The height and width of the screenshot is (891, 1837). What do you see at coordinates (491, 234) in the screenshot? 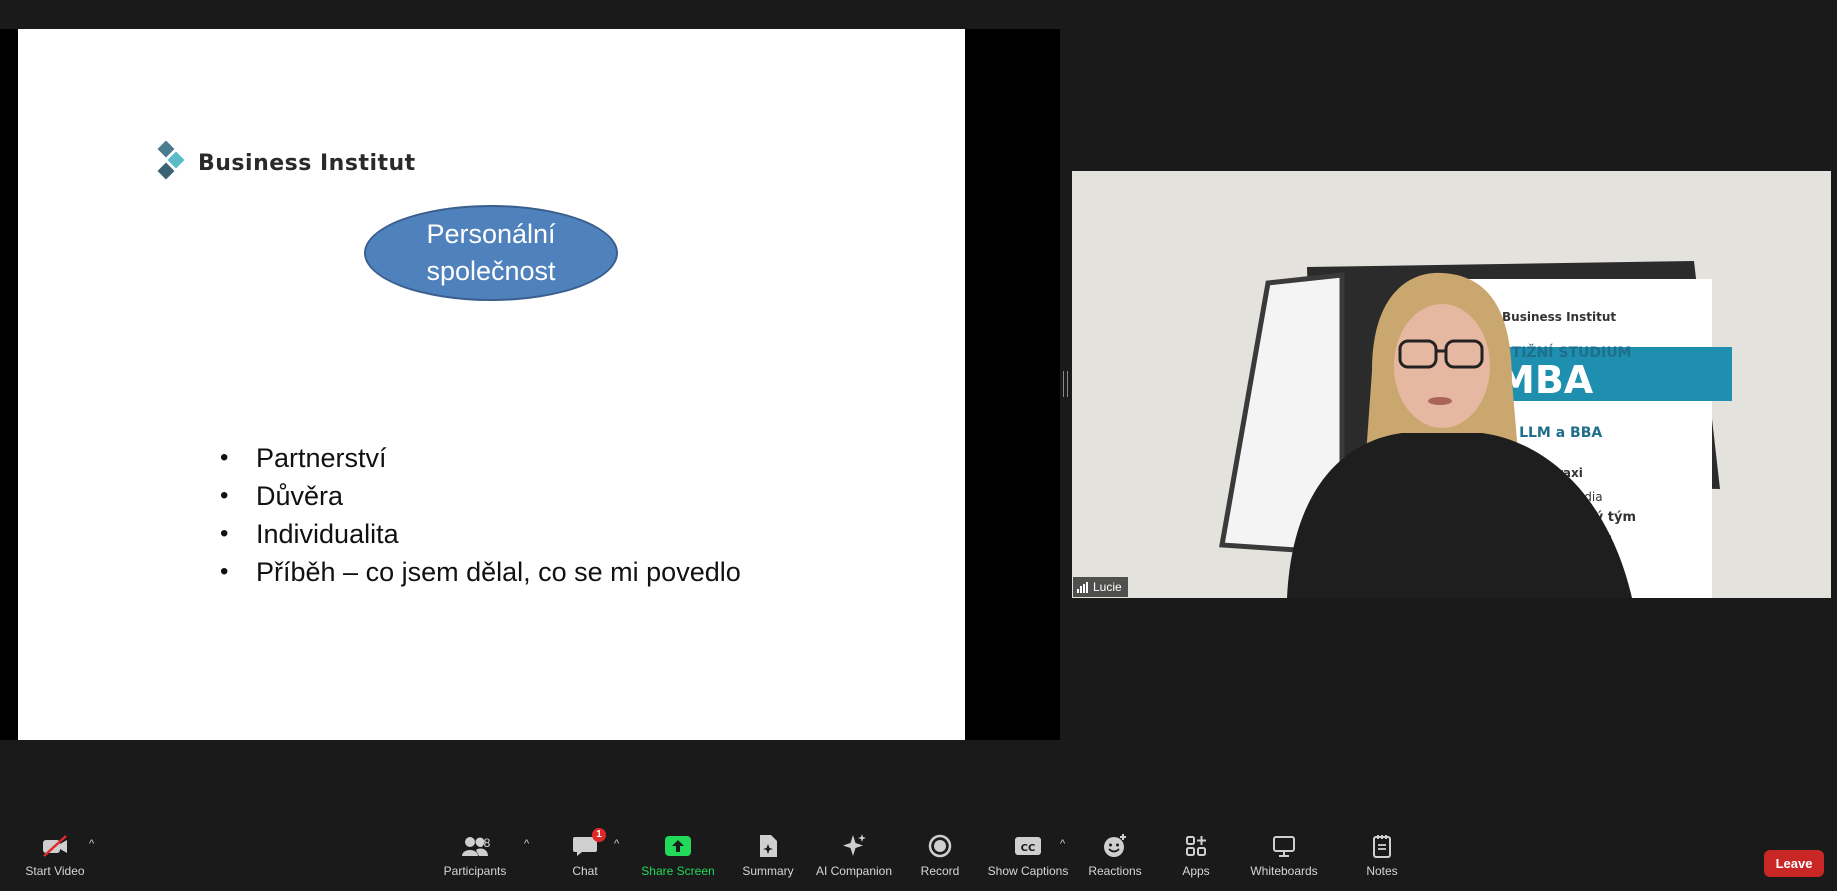
I see `ellipse-line-1: Personální` at bounding box center [491, 234].